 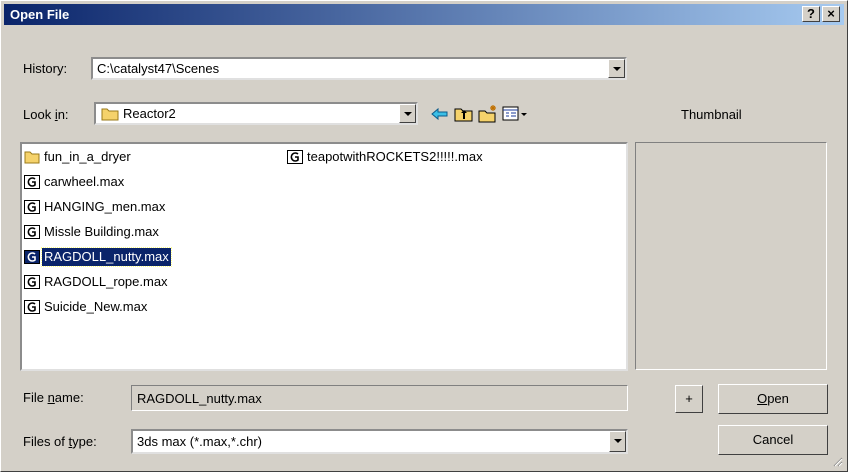 What do you see at coordinates (51, 397) in the screenshot?
I see `filename-label-accel: n` at bounding box center [51, 397].